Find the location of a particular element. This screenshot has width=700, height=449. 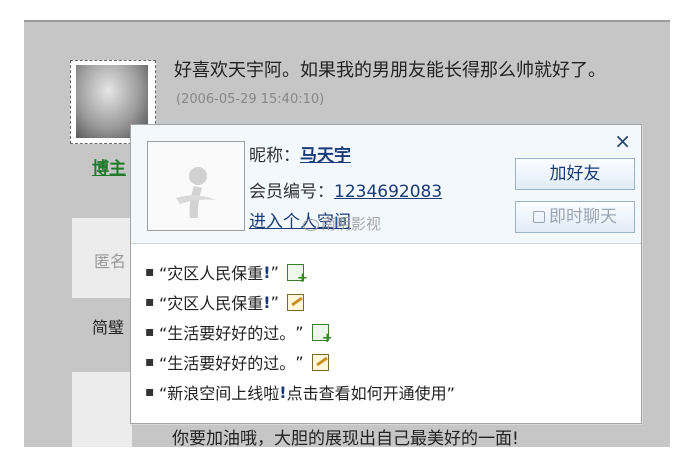

feed-item-close: 点击查看如何开通使用” is located at coordinates (370, 393).